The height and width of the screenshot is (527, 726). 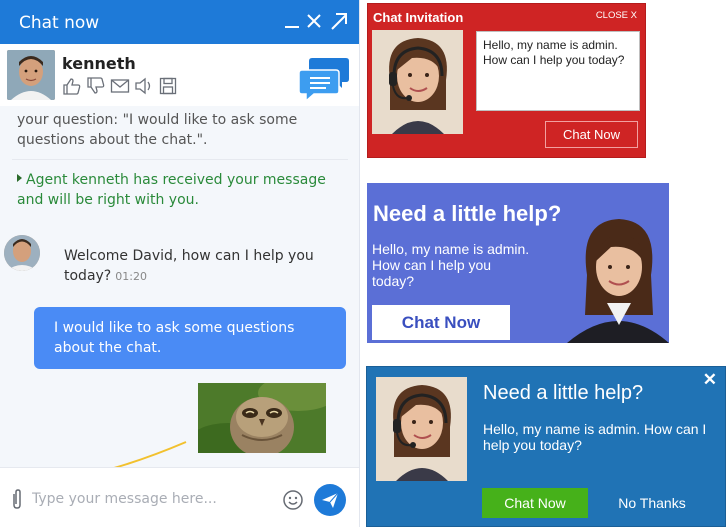 I want to click on sound-icon, so click(x=144, y=86).